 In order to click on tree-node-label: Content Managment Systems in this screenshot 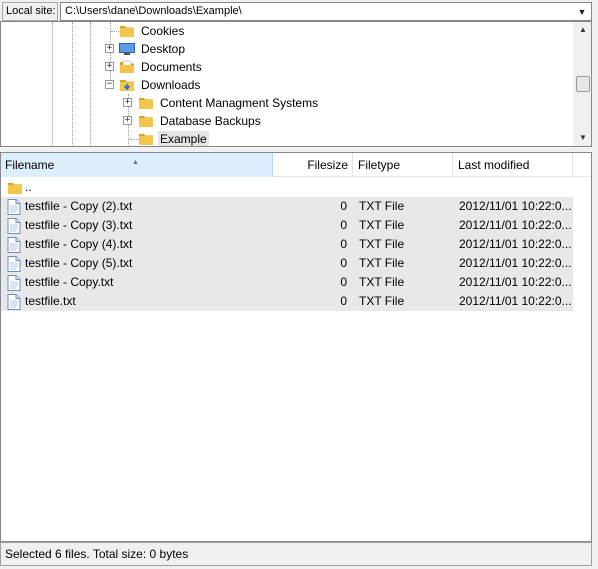, I will do `click(239, 103)`.